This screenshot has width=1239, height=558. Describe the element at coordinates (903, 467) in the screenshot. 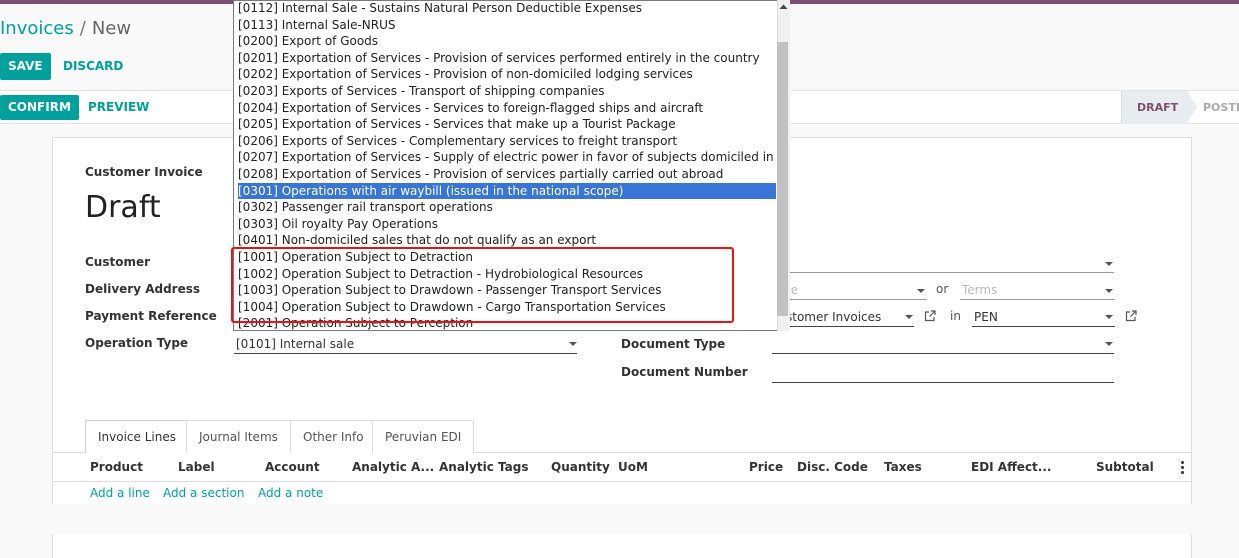

I see `column-header: Taxes` at that location.